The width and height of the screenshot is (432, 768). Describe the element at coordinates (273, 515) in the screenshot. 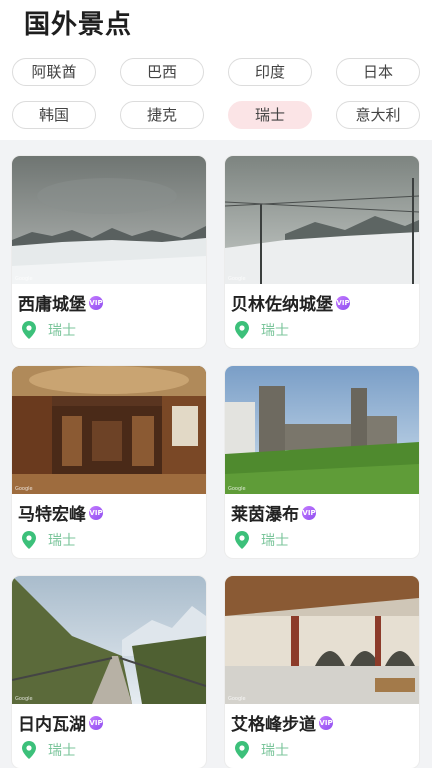

I see `card-title: 莱茵瀑布 VIP` at that location.